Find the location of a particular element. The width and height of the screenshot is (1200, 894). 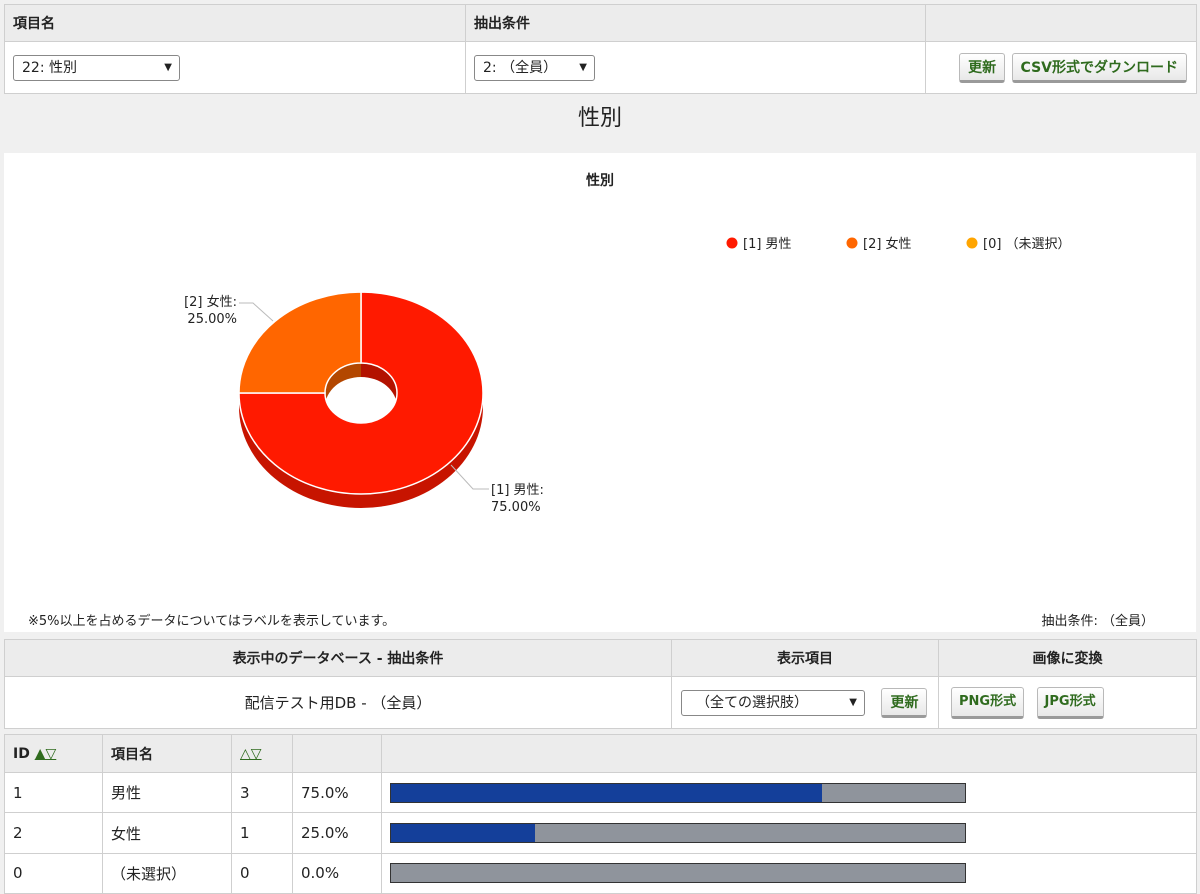

convert-cell: PNG形式 JPG形式 is located at coordinates (1067, 702).